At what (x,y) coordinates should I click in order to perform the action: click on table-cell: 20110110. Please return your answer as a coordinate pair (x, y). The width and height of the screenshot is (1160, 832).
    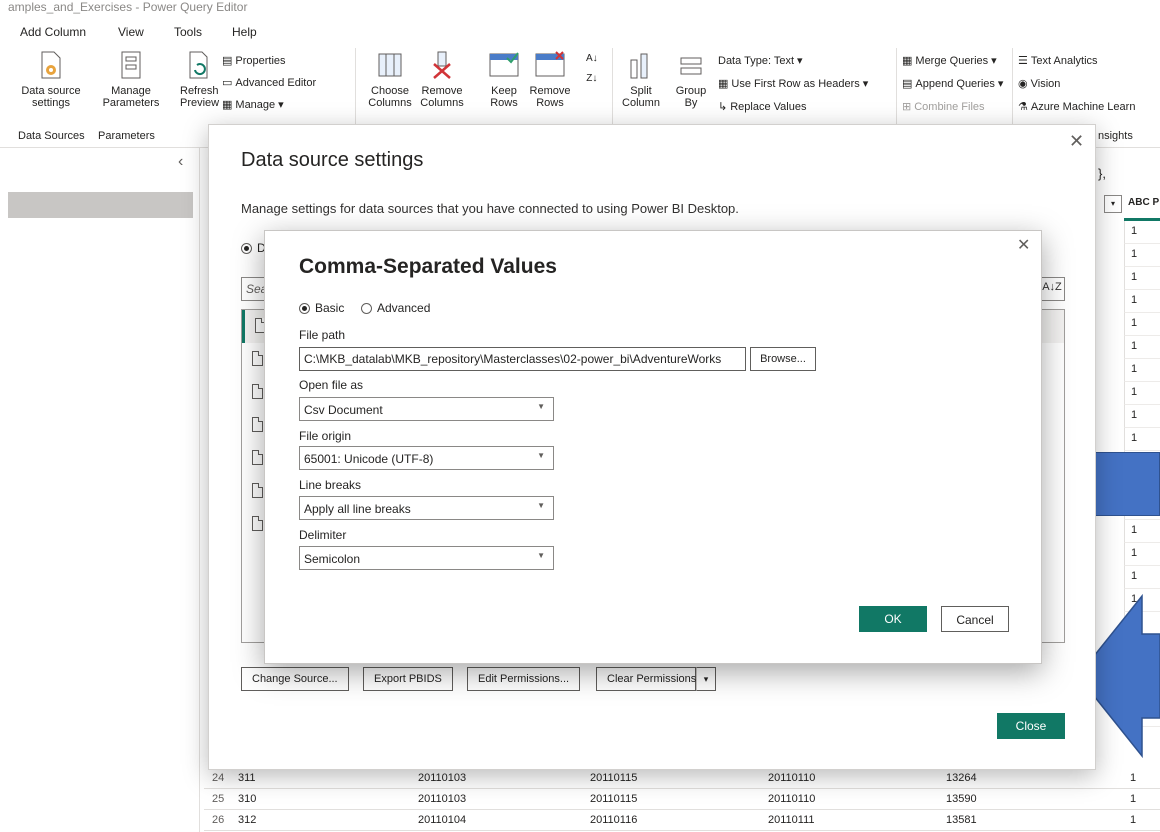
    Looking at the image, I should click on (792, 778).